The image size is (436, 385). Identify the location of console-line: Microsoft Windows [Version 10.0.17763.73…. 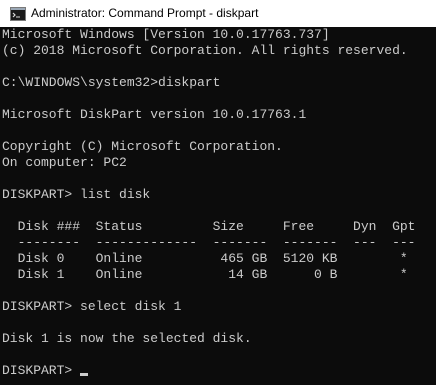
(166, 34).